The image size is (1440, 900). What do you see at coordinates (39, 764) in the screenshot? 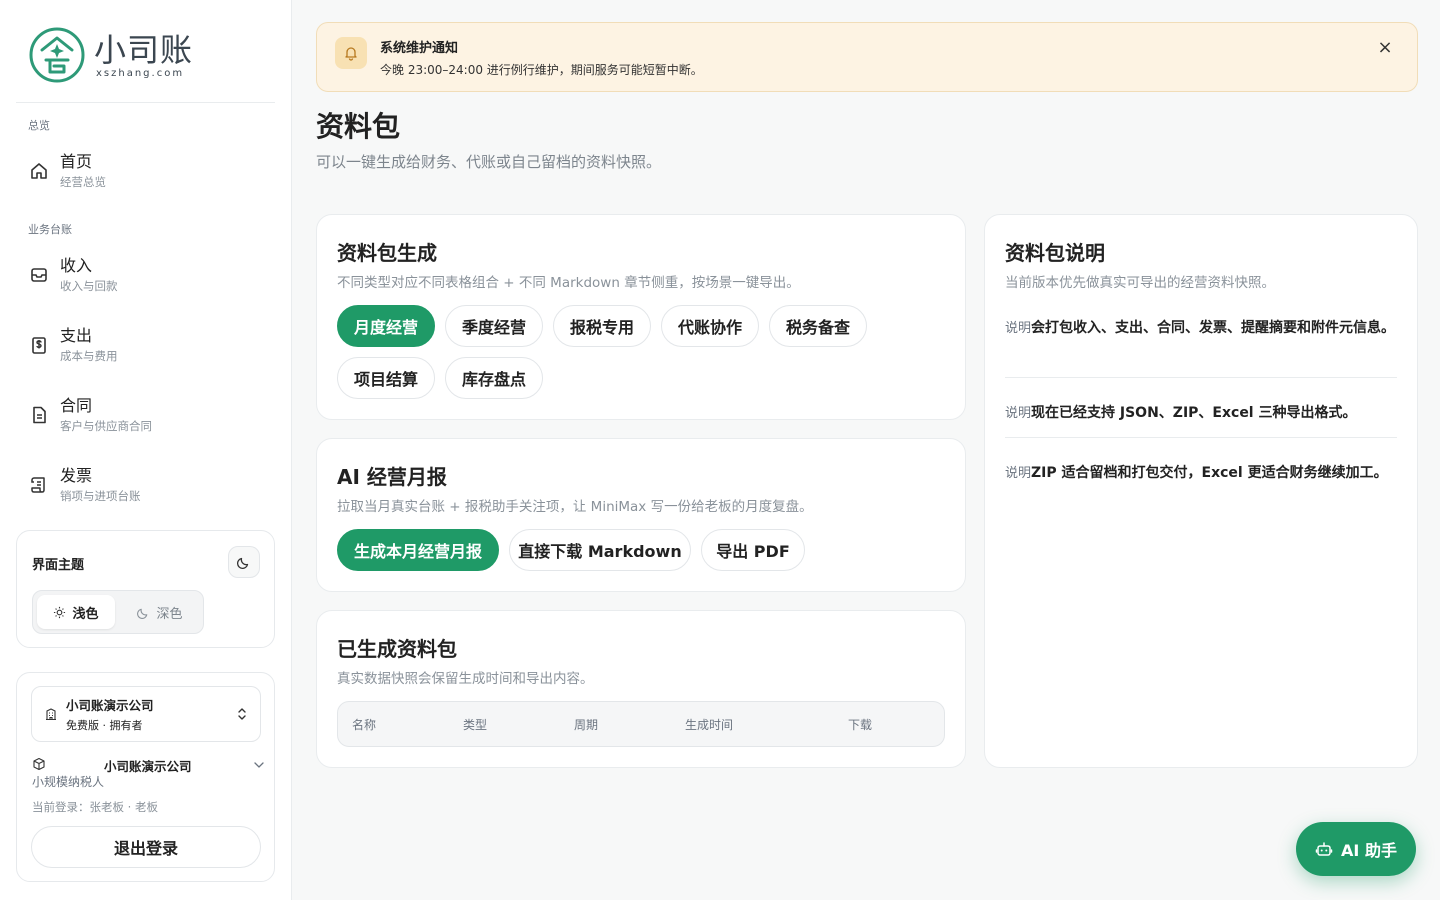
I see `cube-icon` at bounding box center [39, 764].